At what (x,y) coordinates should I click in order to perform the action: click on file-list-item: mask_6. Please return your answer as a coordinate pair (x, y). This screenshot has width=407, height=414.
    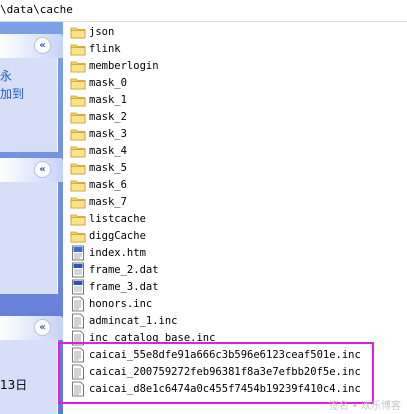
    Looking at the image, I should click on (98, 184).